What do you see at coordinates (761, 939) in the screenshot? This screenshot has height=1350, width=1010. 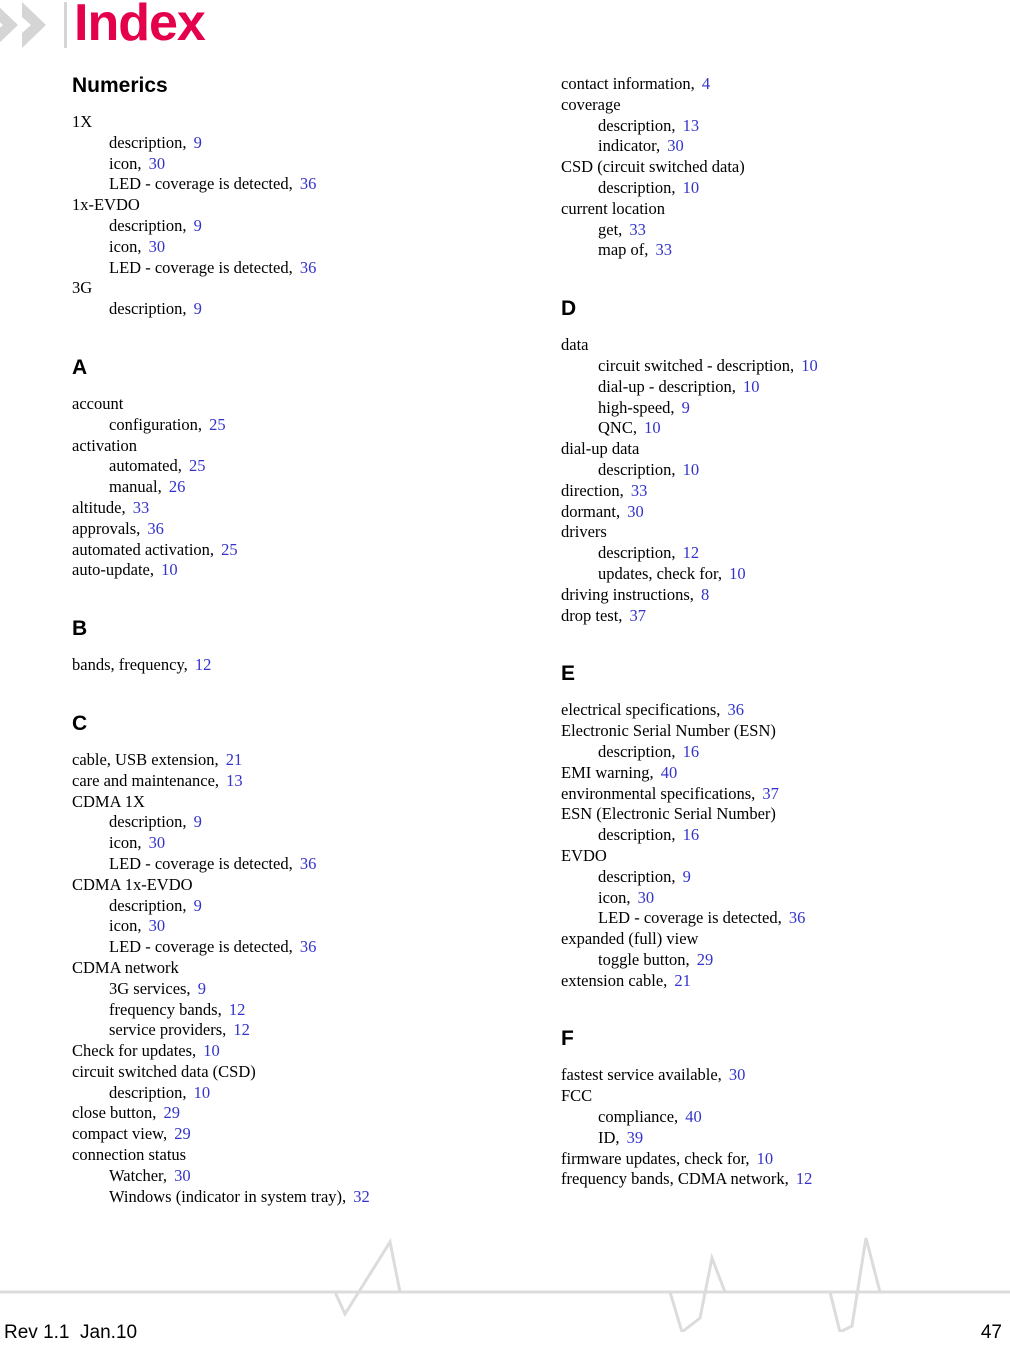 I see `index-entry: expanded (full) view` at bounding box center [761, 939].